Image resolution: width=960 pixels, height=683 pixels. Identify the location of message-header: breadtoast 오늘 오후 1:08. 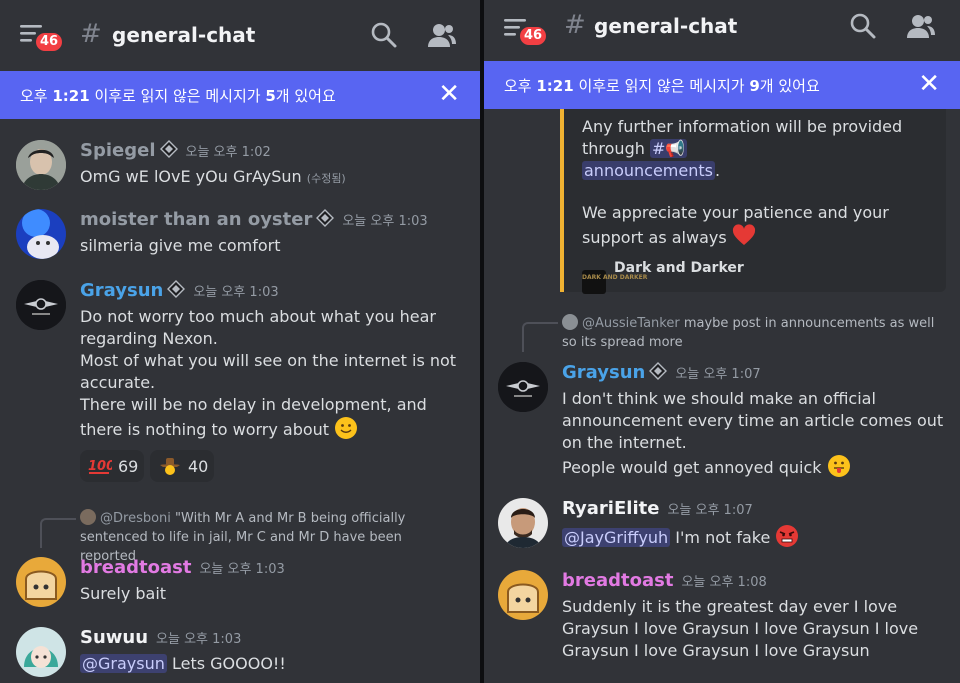
(664, 580).